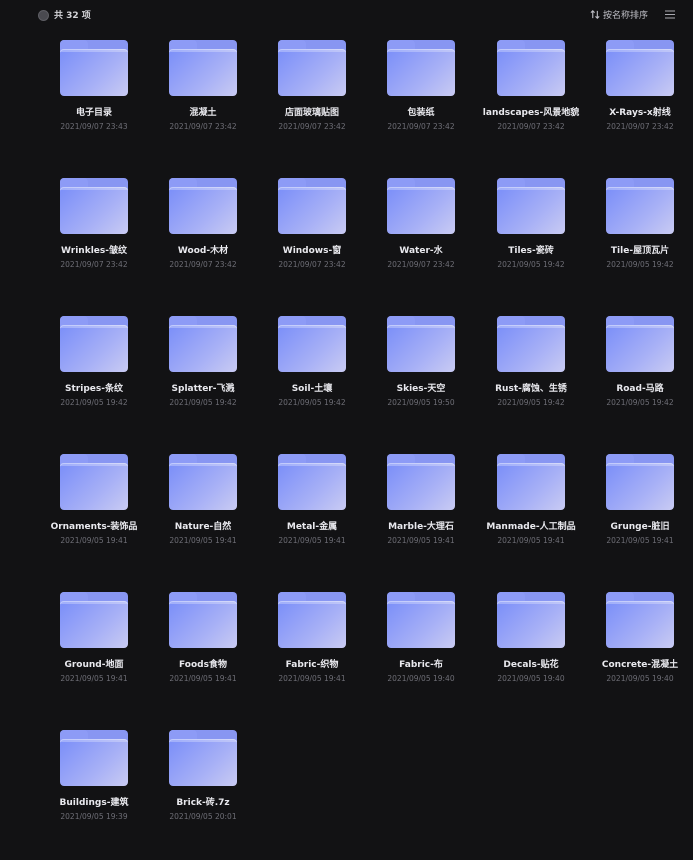  What do you see at coordinates (640, 665) in the screenshot?
I see `folder-name: Concrete-混凝土` at bounding box center [640, 665].